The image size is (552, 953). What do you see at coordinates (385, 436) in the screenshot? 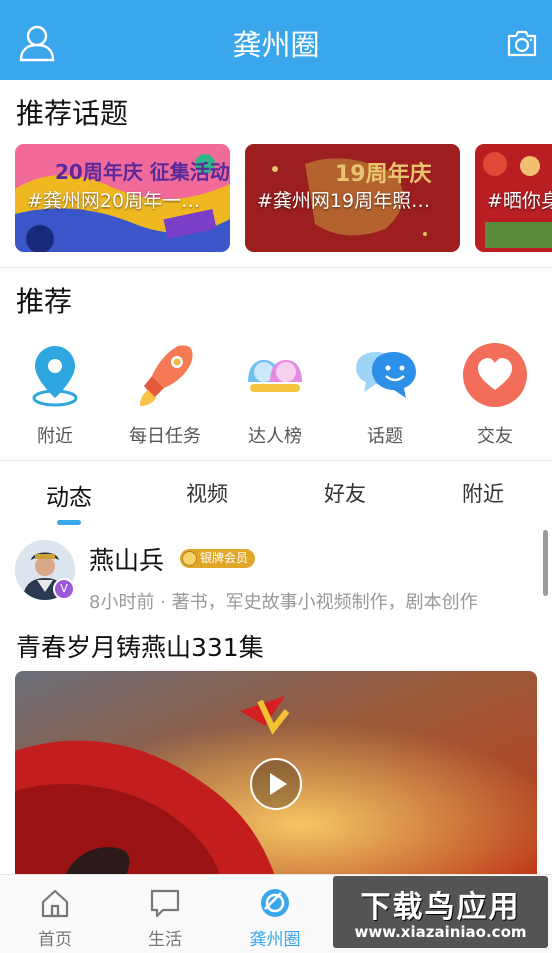
I see `grid-item-label: 话题` at bounding box center [385, 436].